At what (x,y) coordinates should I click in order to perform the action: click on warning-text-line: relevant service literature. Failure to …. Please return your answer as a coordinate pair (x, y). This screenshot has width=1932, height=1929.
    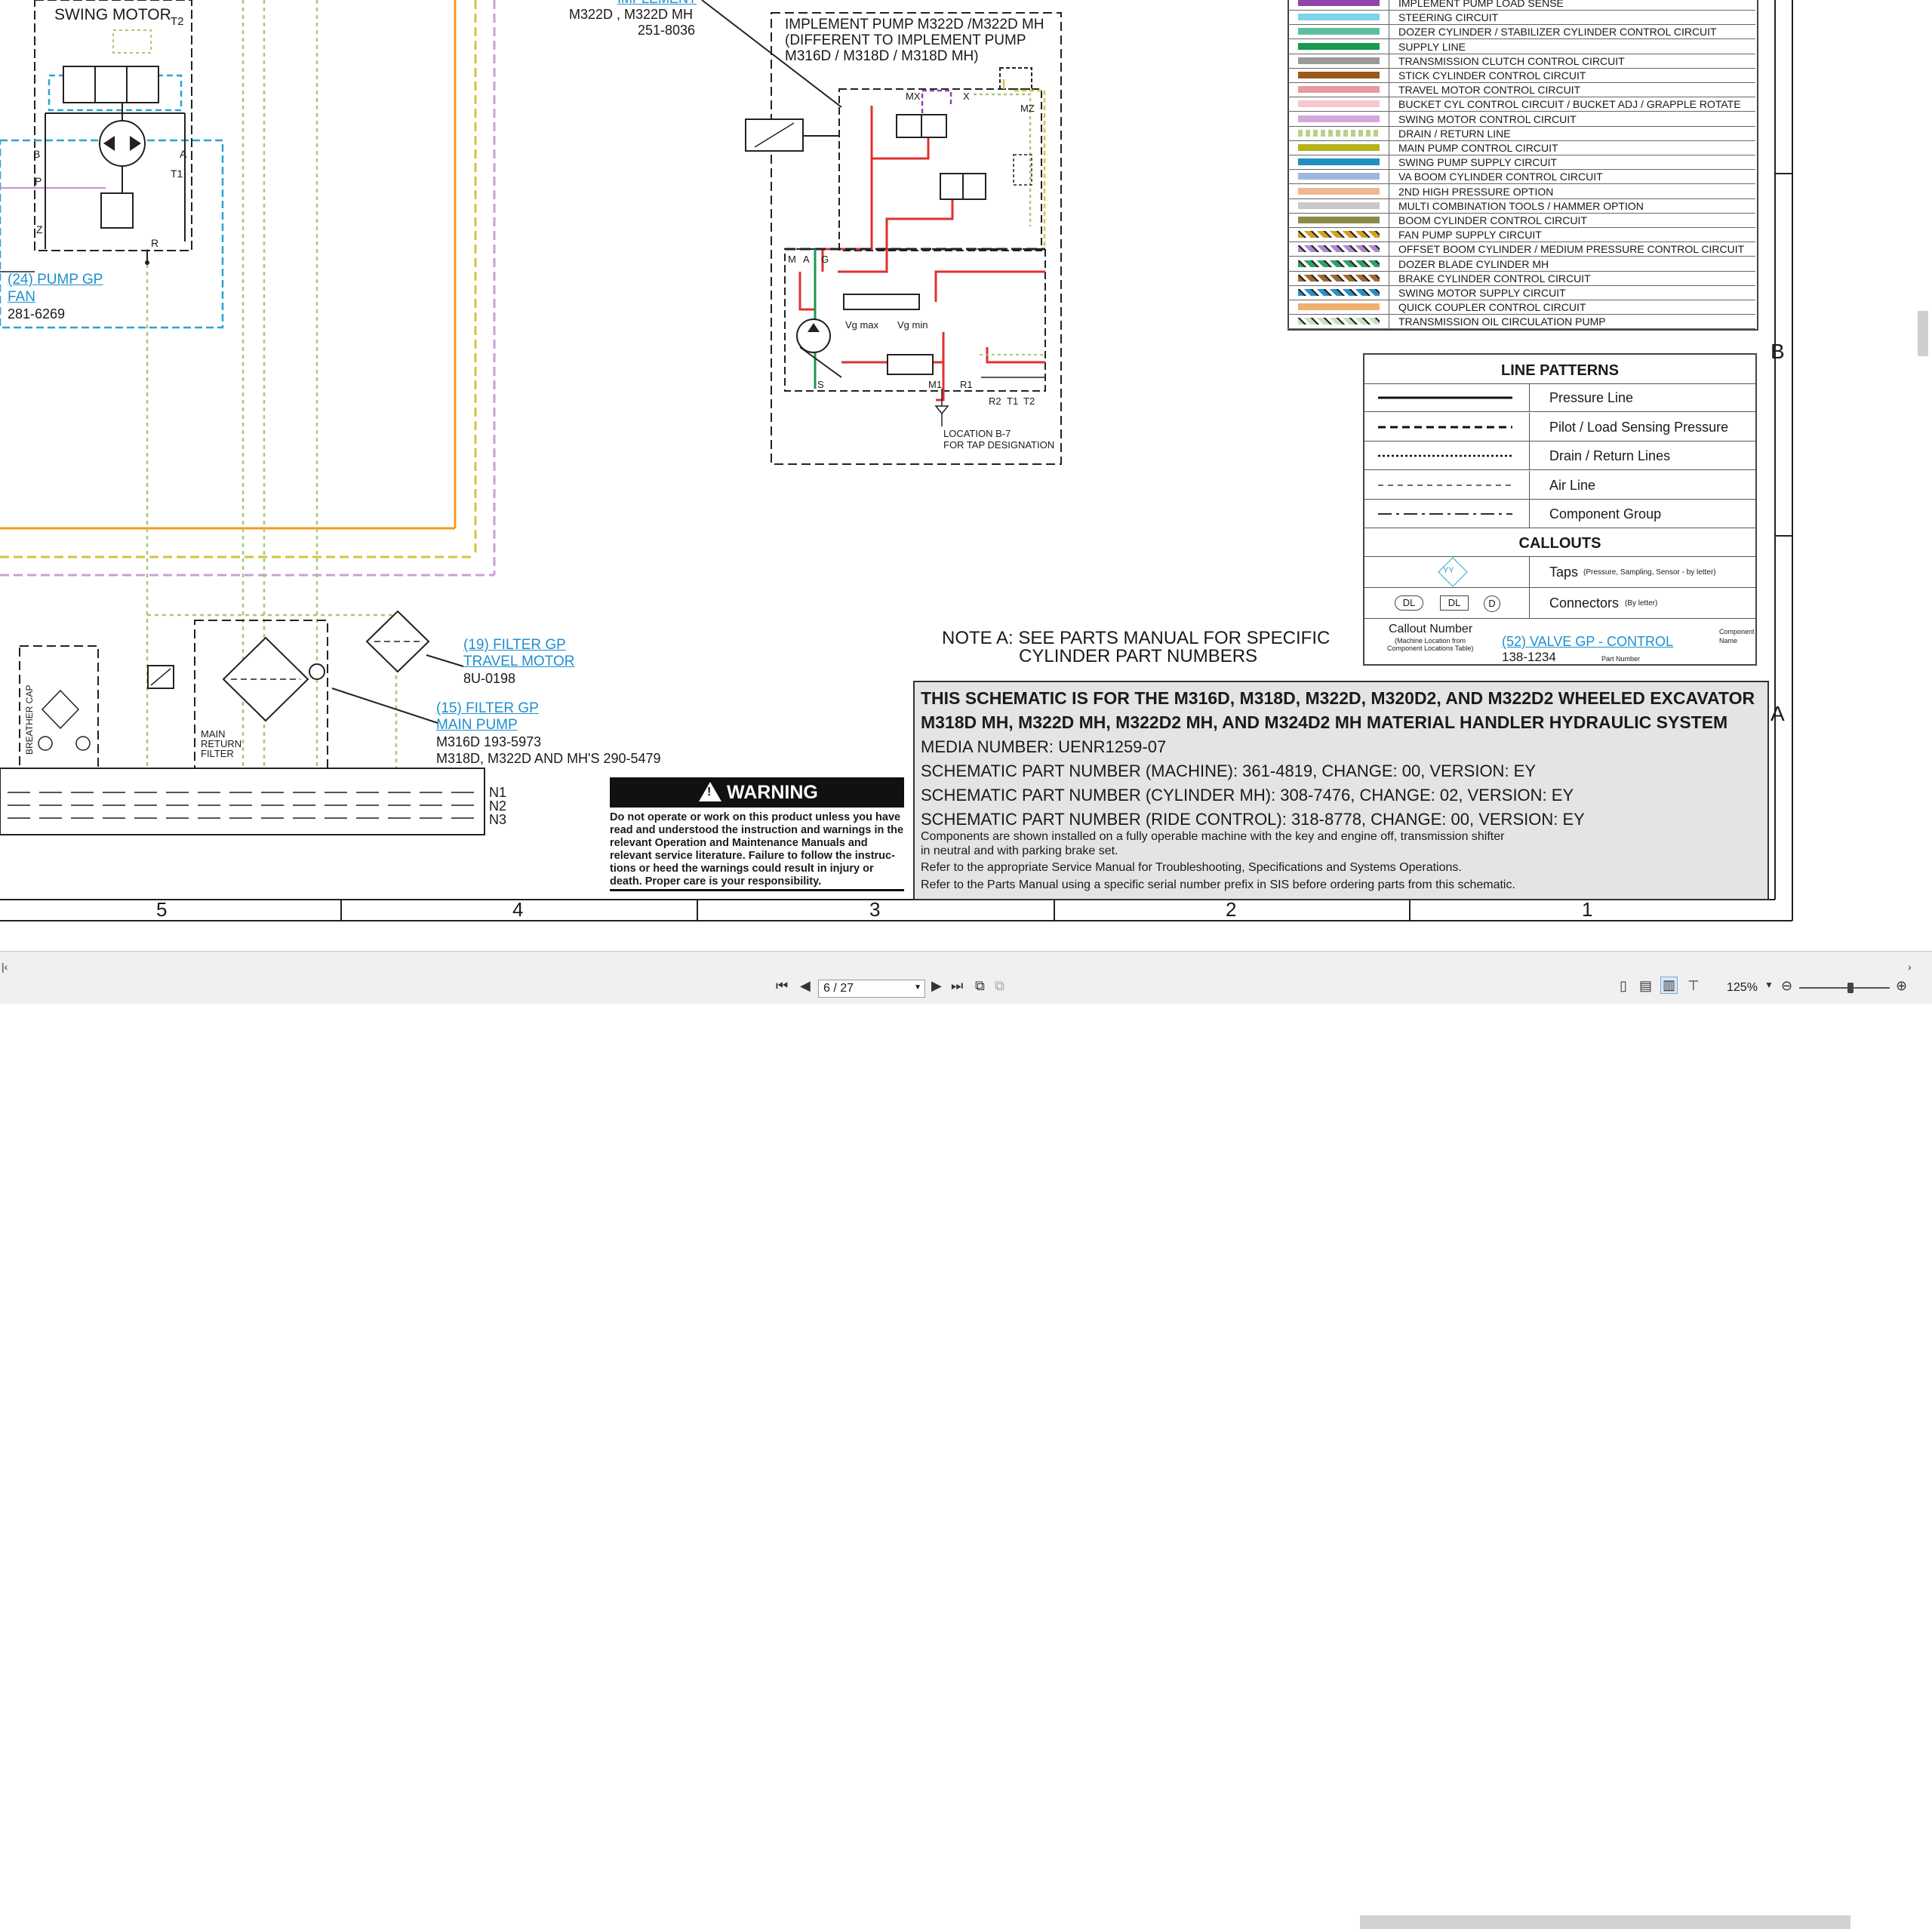
    Looking at the image, I should click on (752, 856).